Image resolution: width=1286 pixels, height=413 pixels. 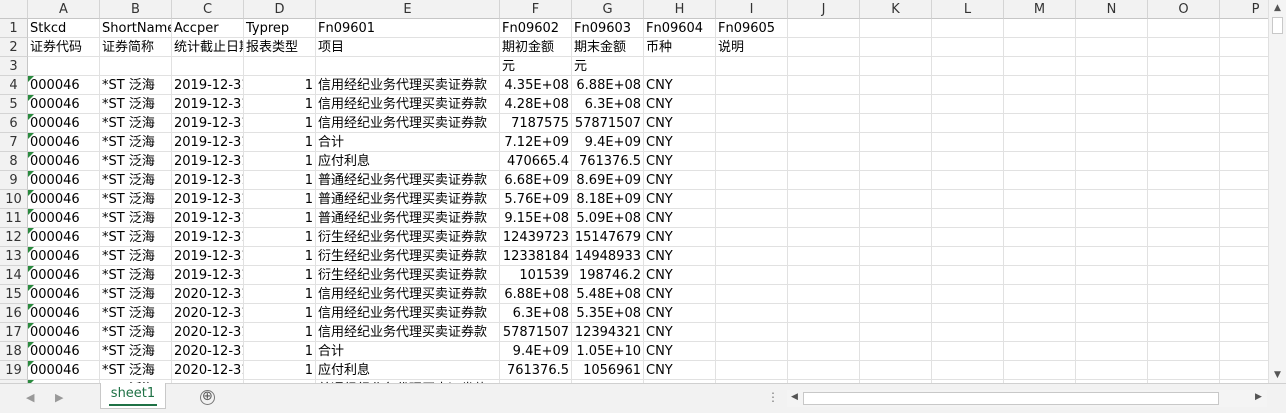 What do you see at coordinates (280, 28) in the screenshot?
I see `table-cell: Typrep` at bounding box center [280, 28].